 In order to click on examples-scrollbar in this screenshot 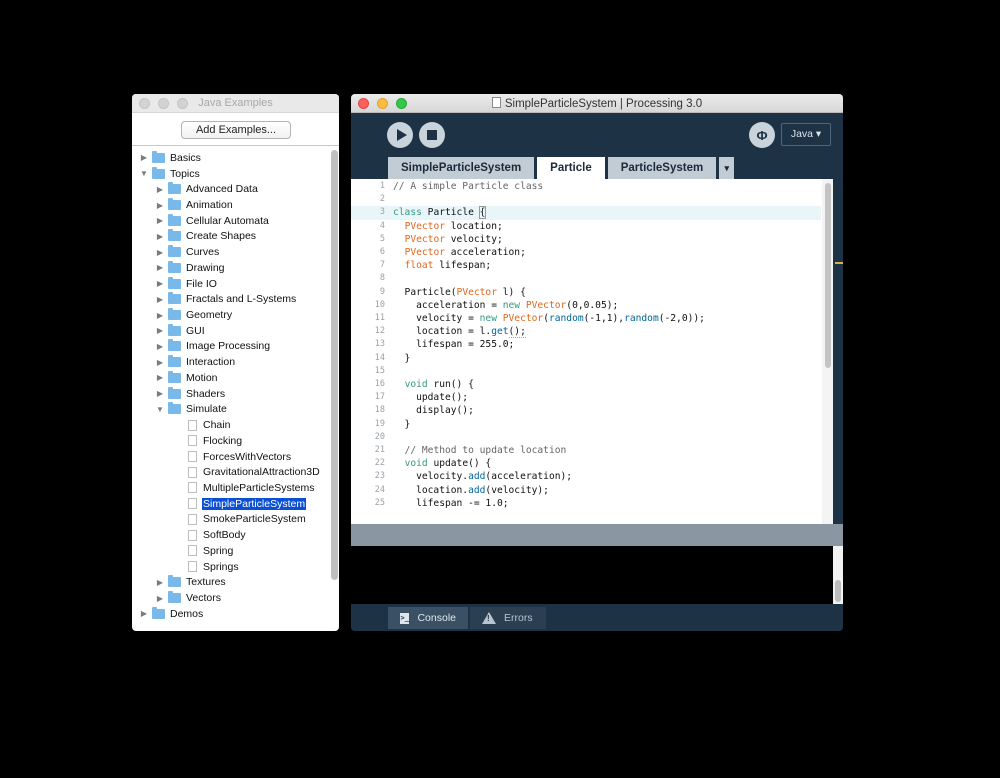, I will do `click(334, 365)`.